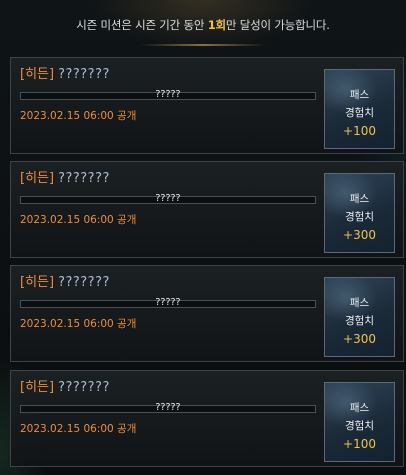  I want to click on notice-highlight: 1회, so click(216, 25).